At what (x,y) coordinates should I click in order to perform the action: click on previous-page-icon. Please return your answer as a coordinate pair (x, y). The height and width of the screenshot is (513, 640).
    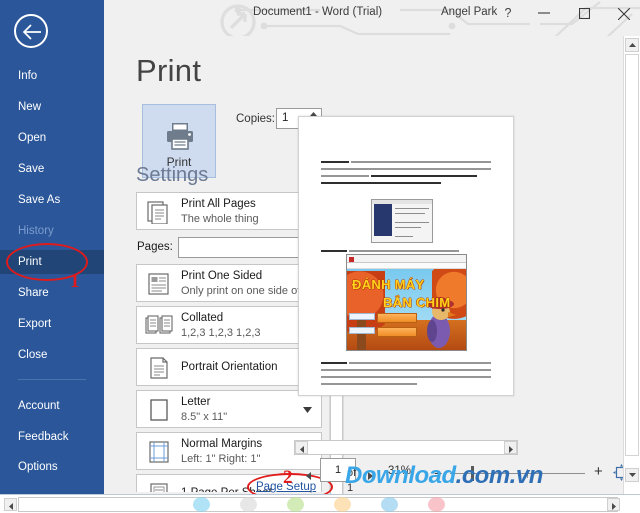
    Looking at the image, I should click on (308, 476).